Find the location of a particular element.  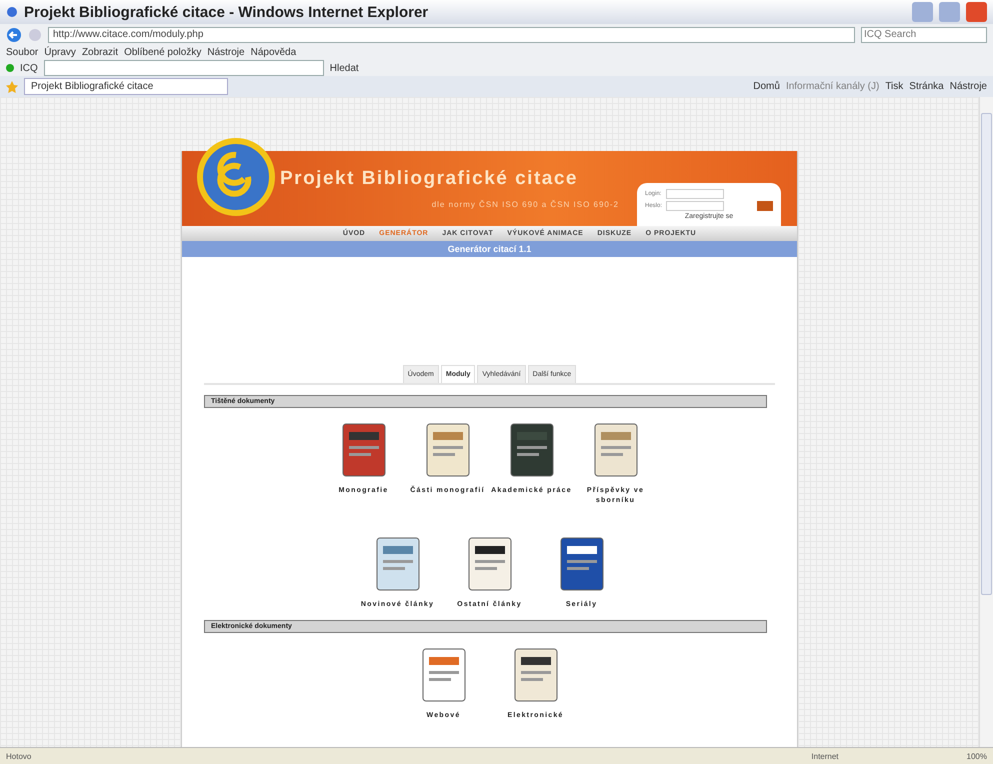

address-field: http://www.citace.com/moduly.php is located at coordinates (451, 34).